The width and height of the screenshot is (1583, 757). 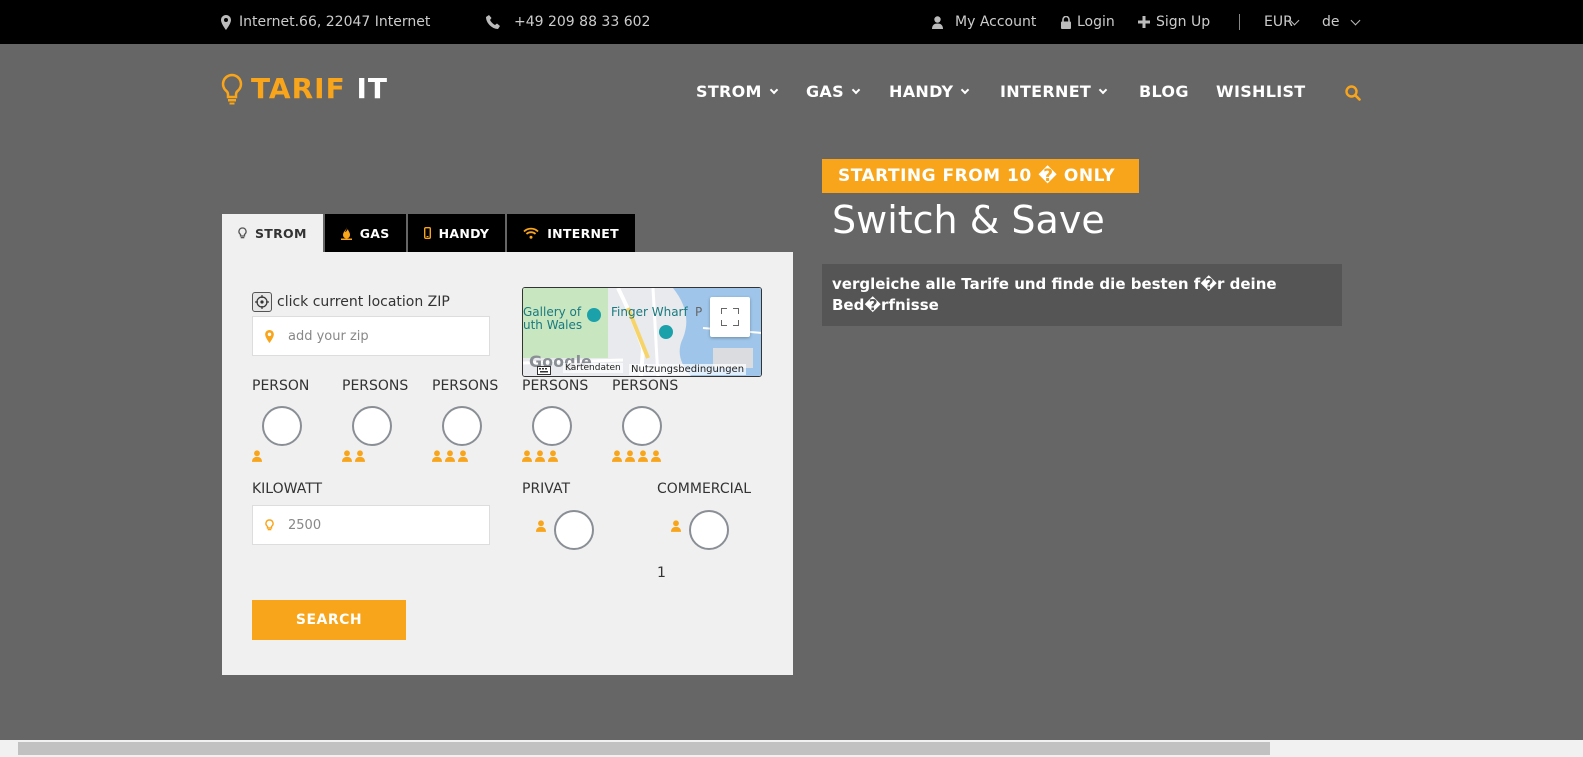 I want to click on keyboard-icon, so click(x=544, y=370).